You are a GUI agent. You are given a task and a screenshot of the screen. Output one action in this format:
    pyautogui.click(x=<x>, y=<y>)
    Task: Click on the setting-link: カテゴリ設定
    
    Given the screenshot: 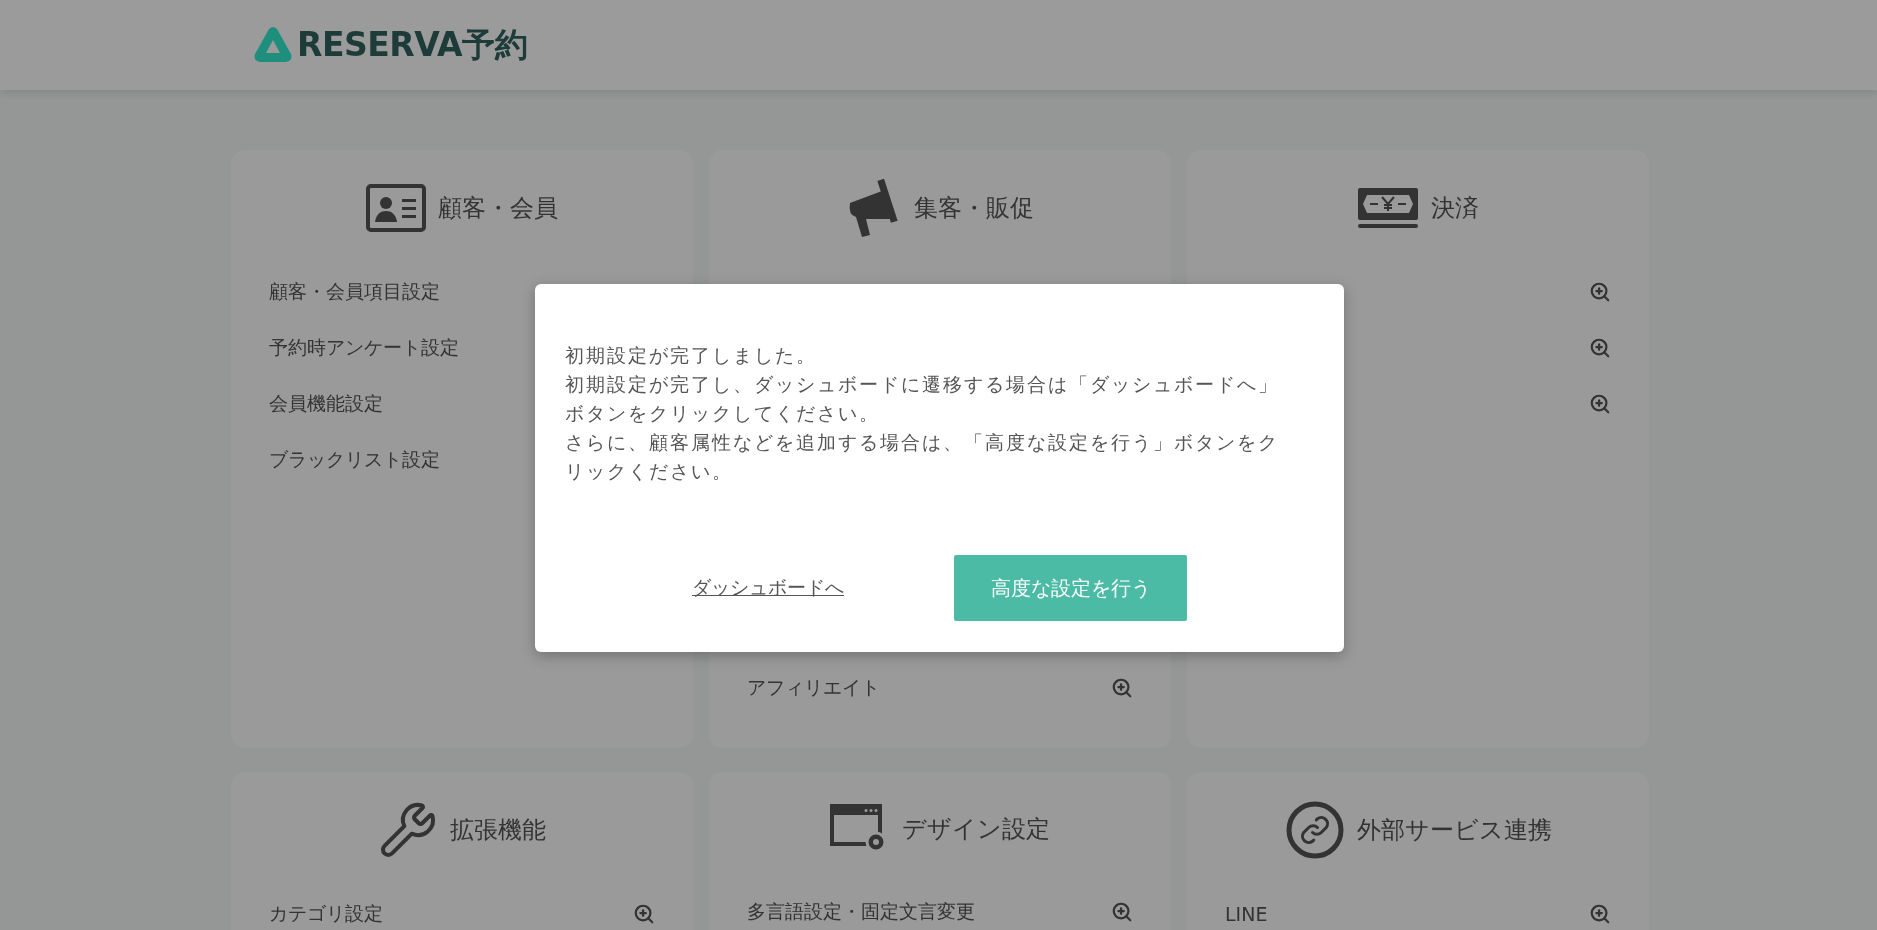 What is the action you would take?
    pyautogui.click(x=326, y=914)
    